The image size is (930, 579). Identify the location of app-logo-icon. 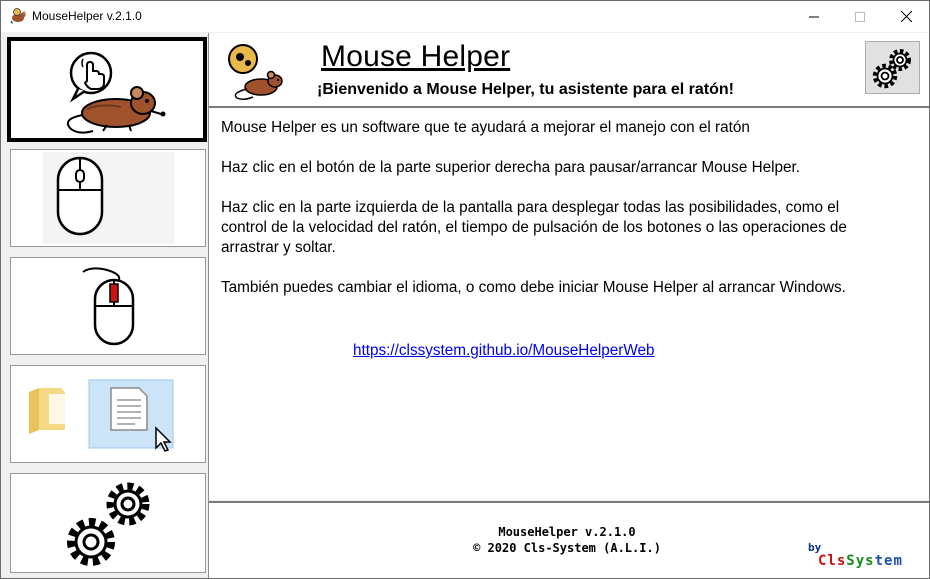
(255, 72).